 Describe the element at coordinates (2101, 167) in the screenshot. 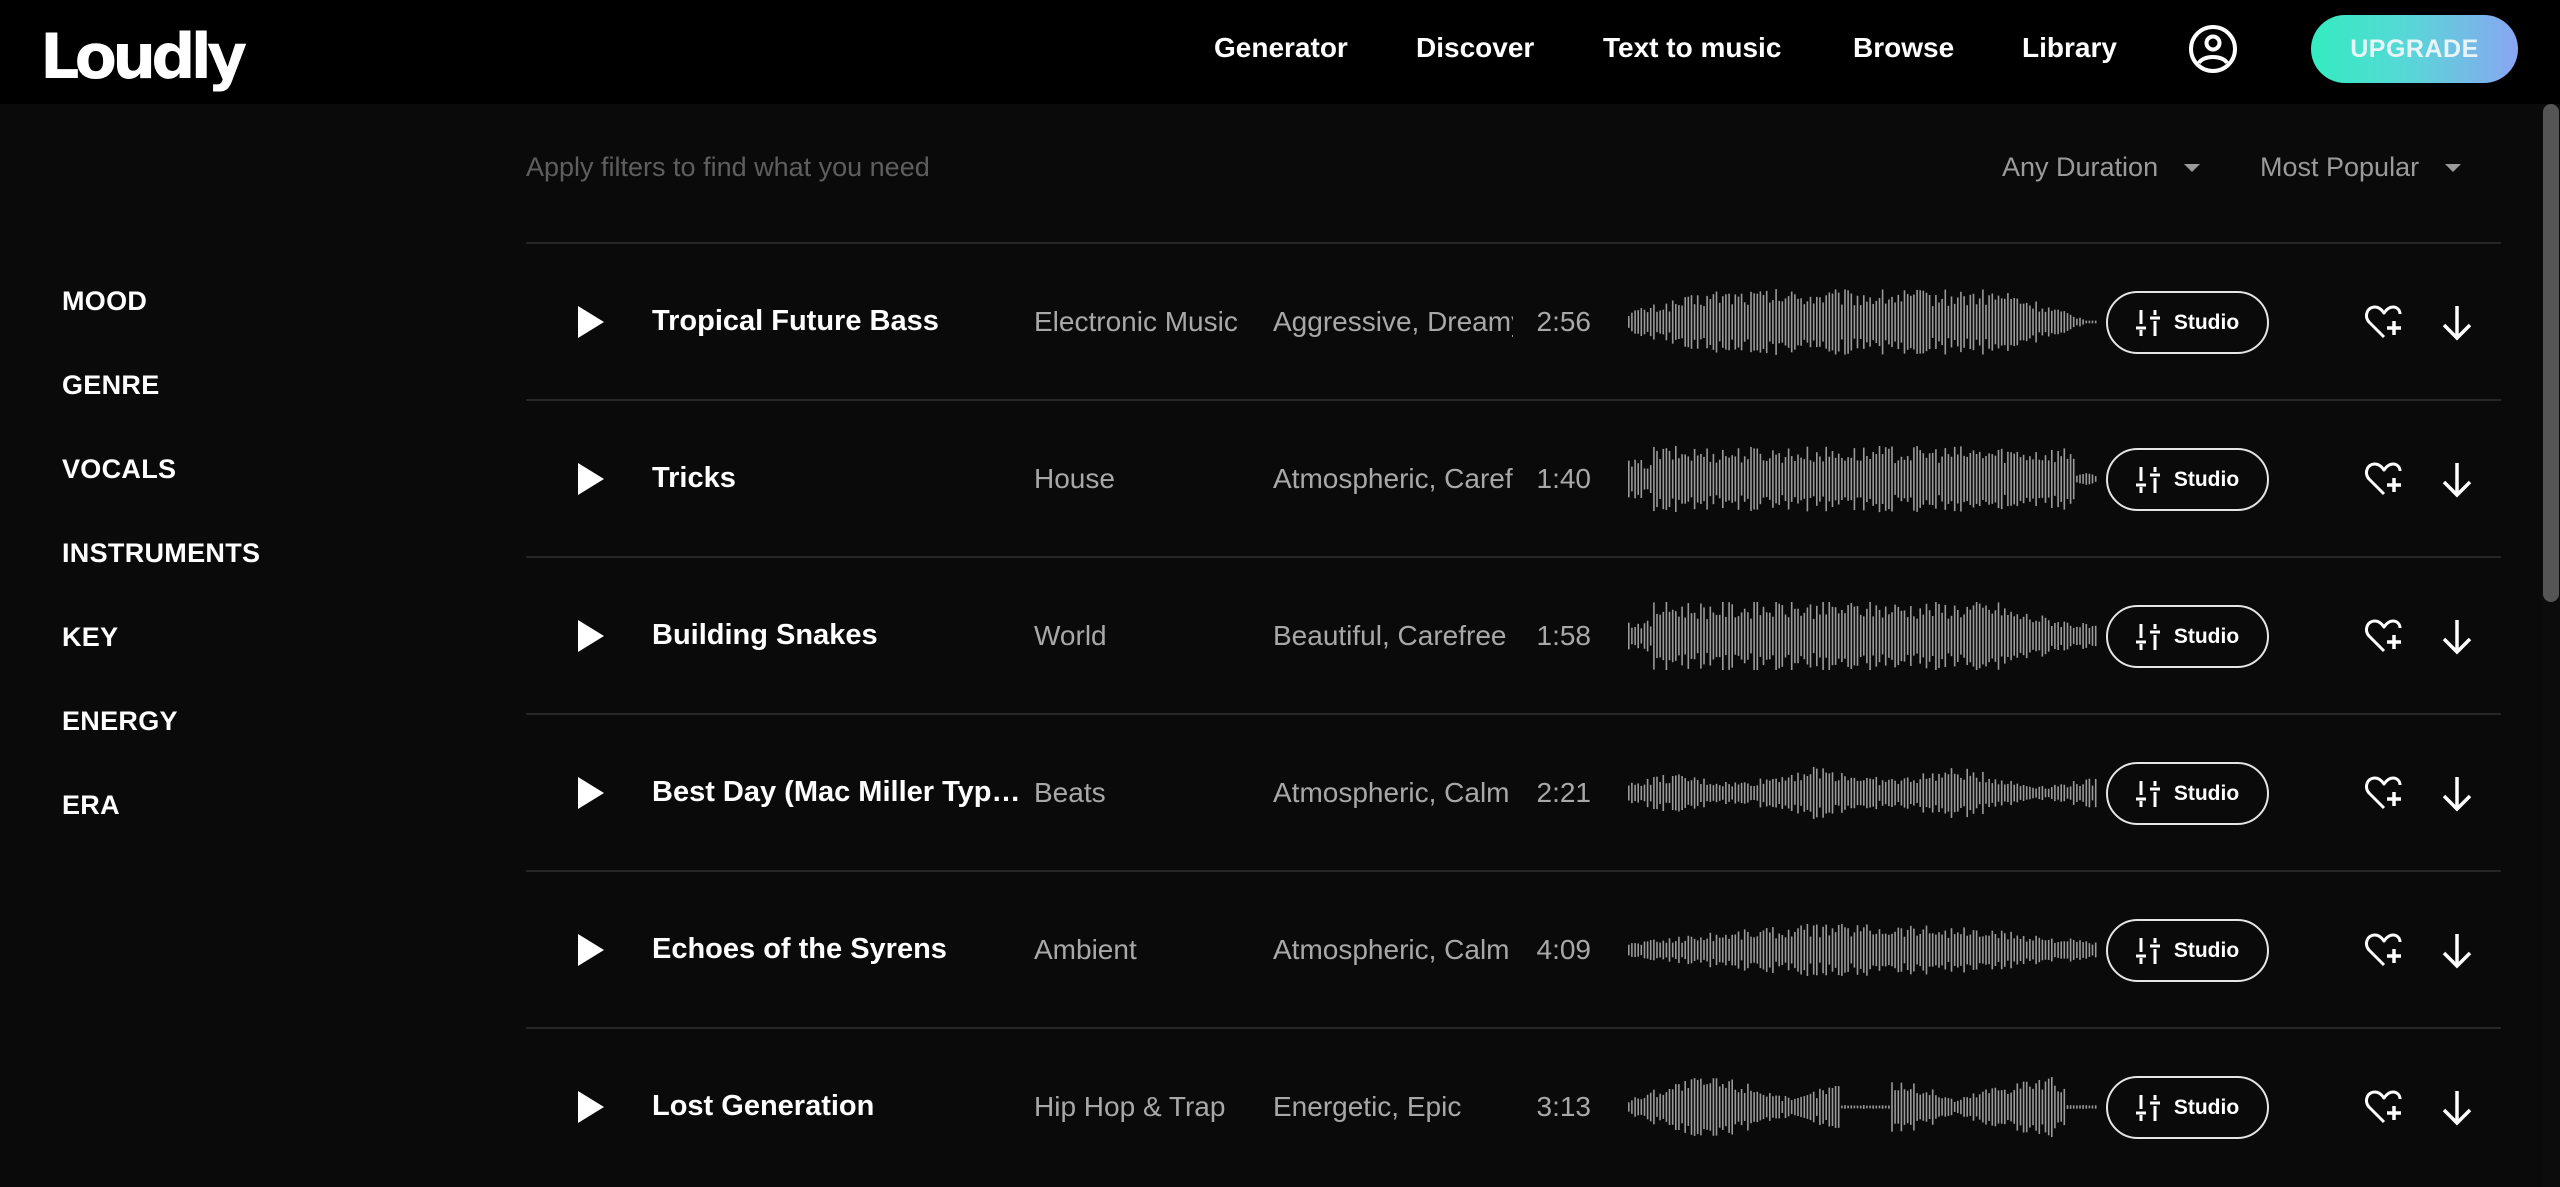

I see `duration-dropdown: Any Duration` at that location.